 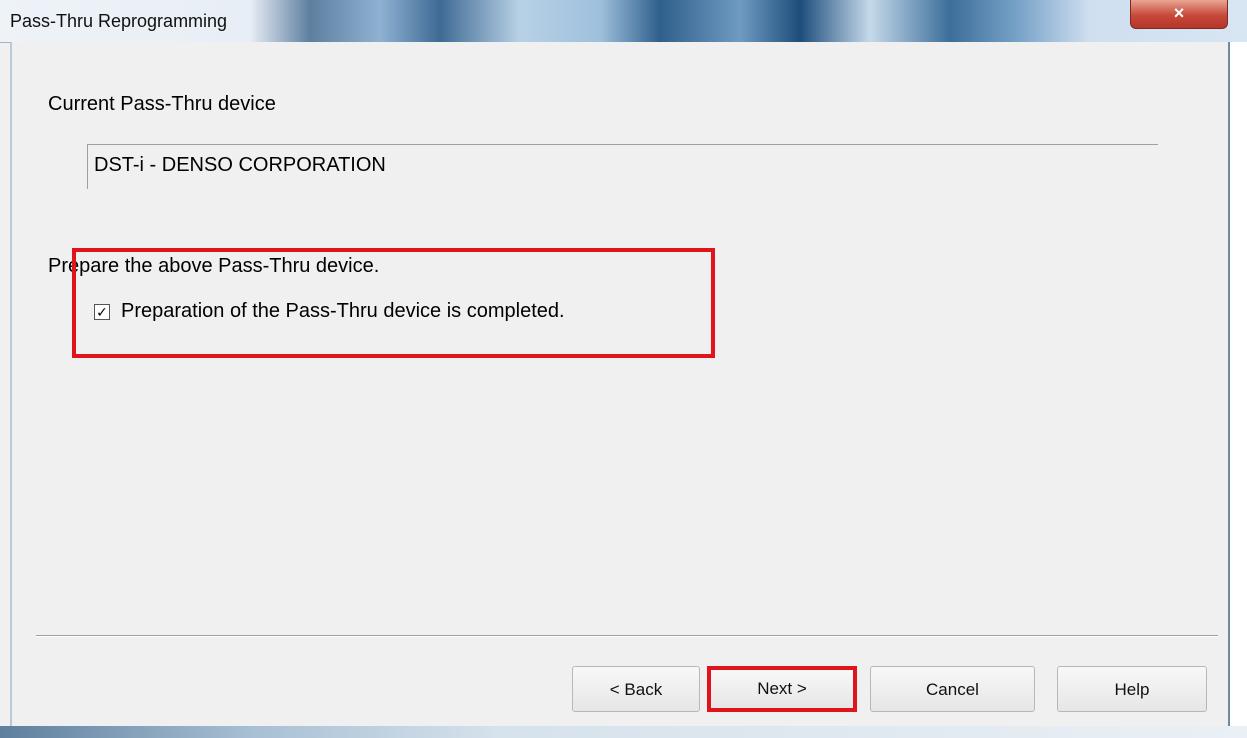 What do you see at coordinates (952, 689) in the screenshot?
I see `cancel-button: Cancel` at bounding box center [952, 689].